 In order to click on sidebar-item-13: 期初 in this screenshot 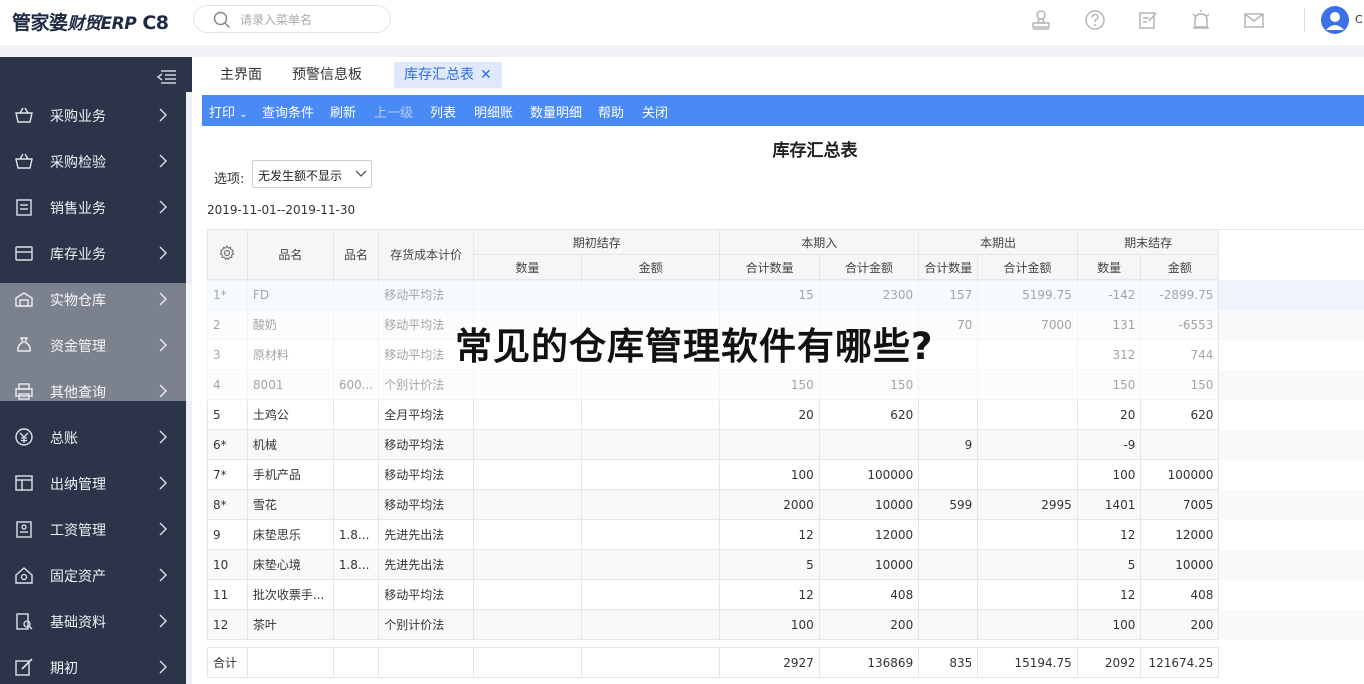, I will do `click(93, 664)`.